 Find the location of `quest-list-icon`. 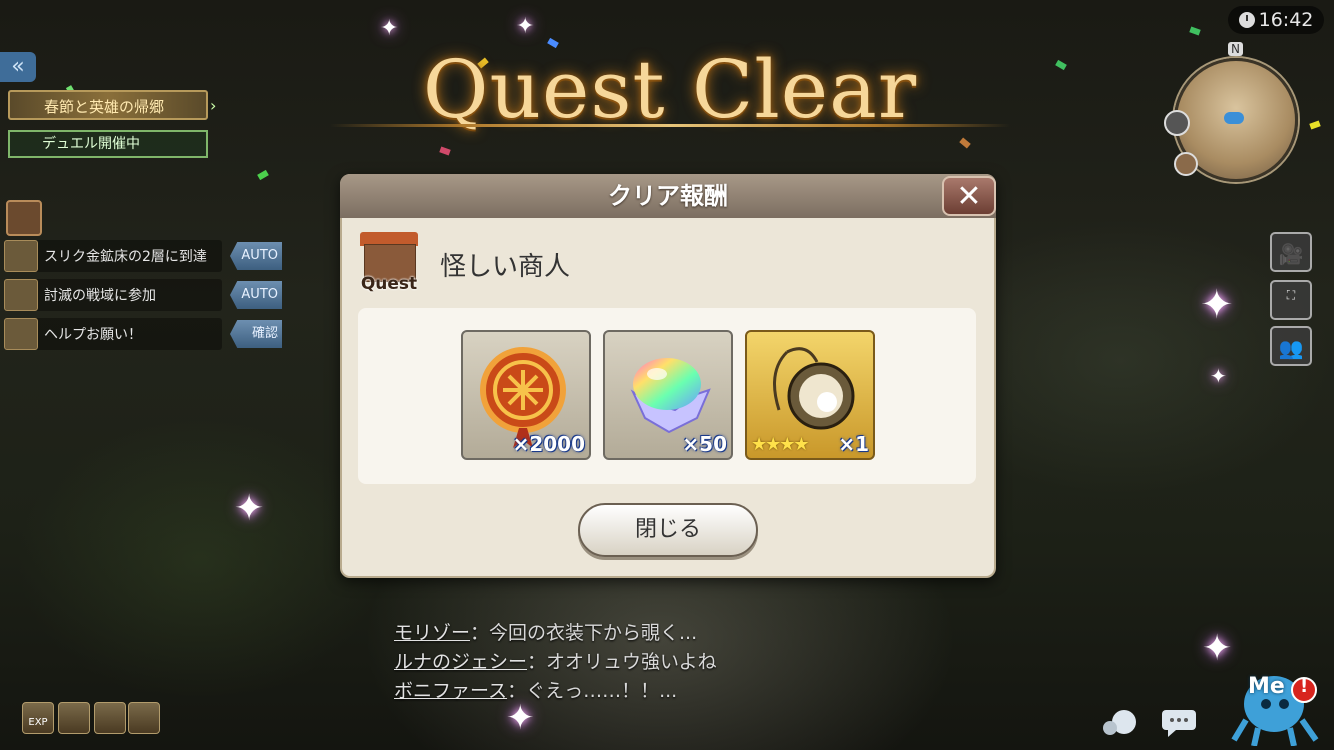

quest-list-icon is located at coordinates (24, 218).